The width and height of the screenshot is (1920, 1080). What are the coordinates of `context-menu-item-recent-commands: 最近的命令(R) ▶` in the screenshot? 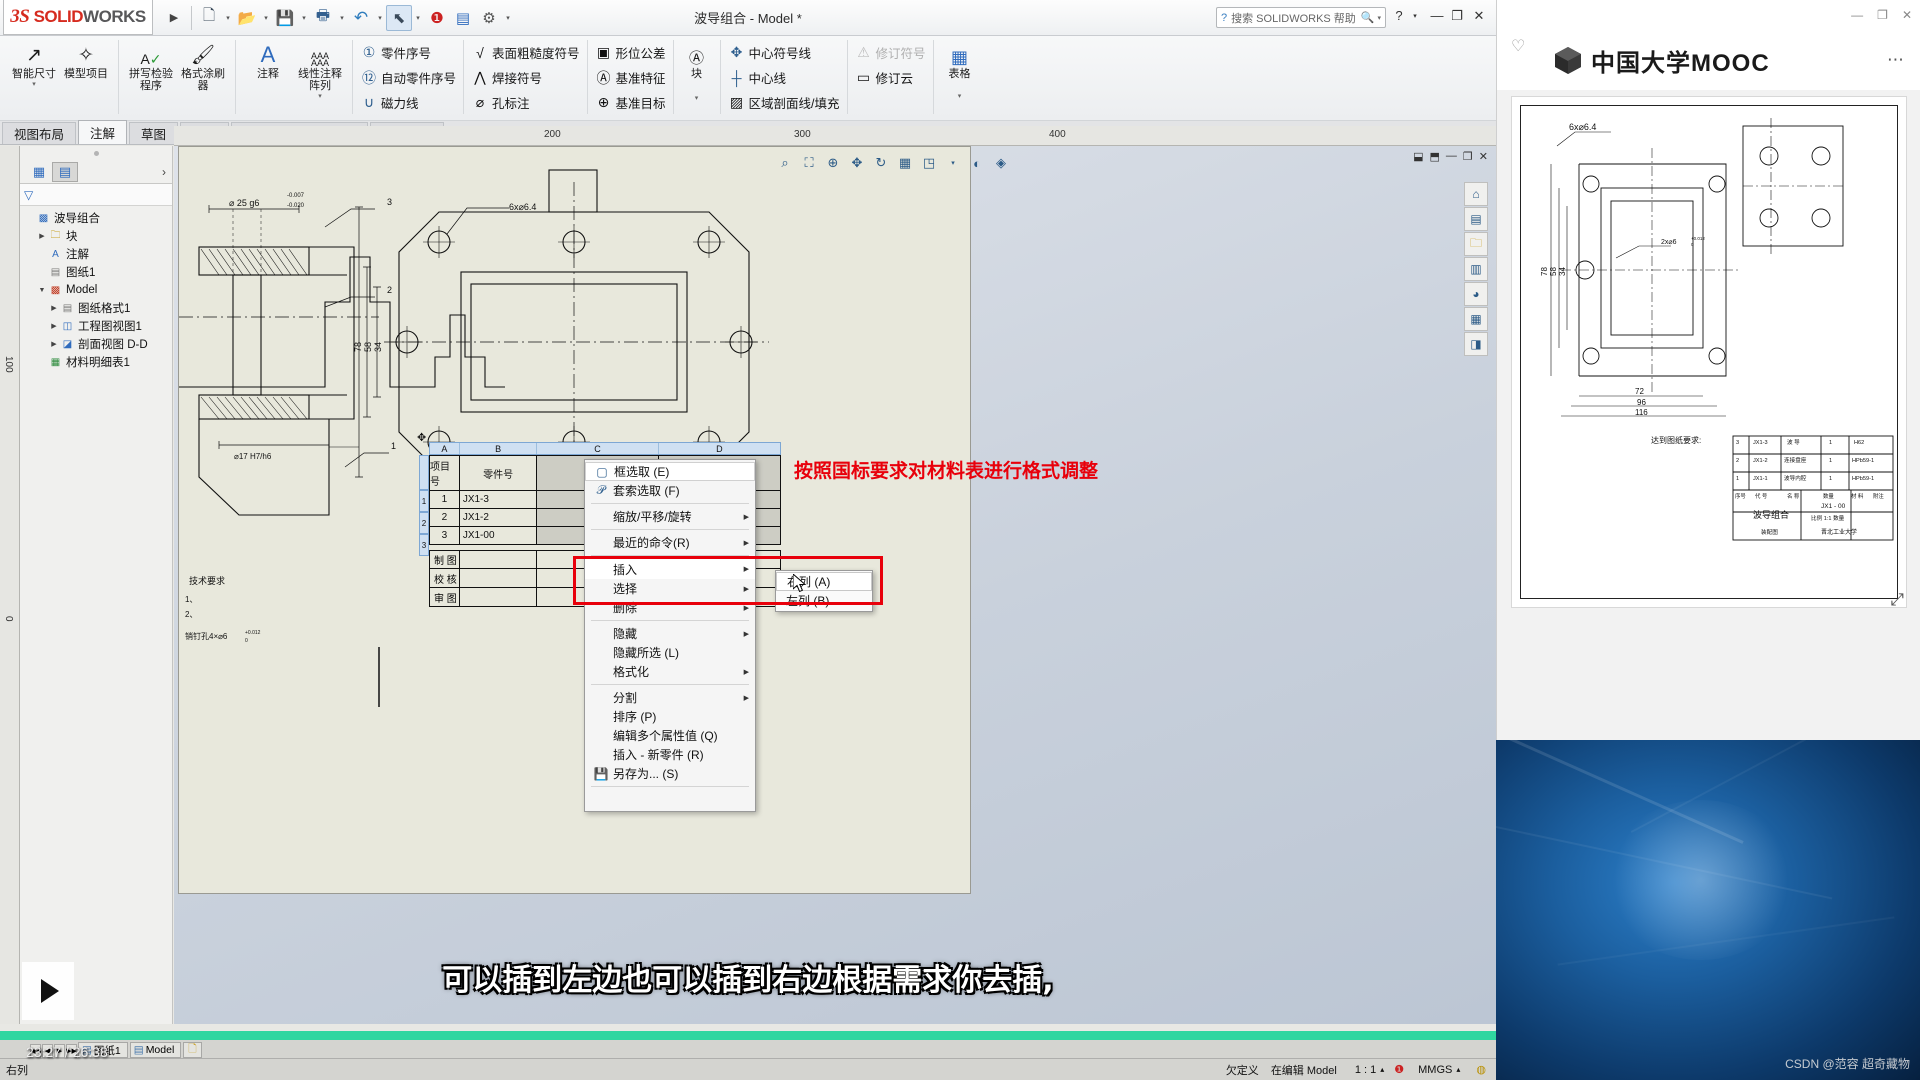 It's located at (670, 542).